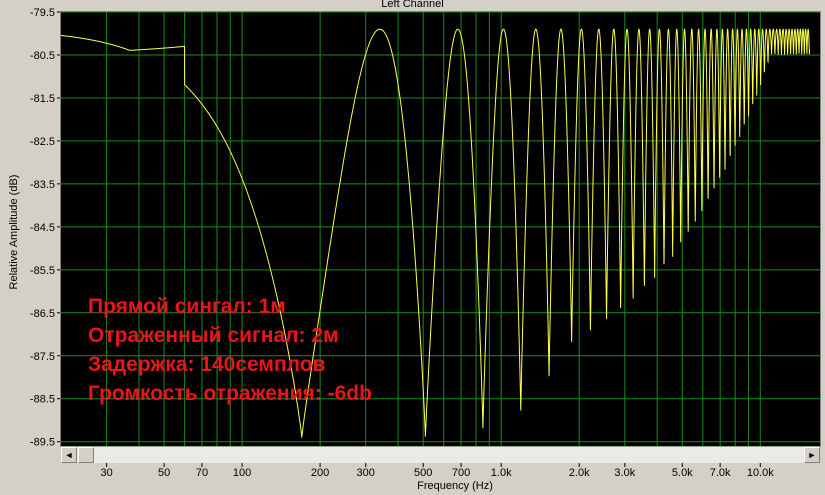 The width and height of the screenshot is (825, 495). Describe the element at coordinates (207, 364) in the screenshot. I see `annotation-line-delay: Задержка: 140семплов` at that location.